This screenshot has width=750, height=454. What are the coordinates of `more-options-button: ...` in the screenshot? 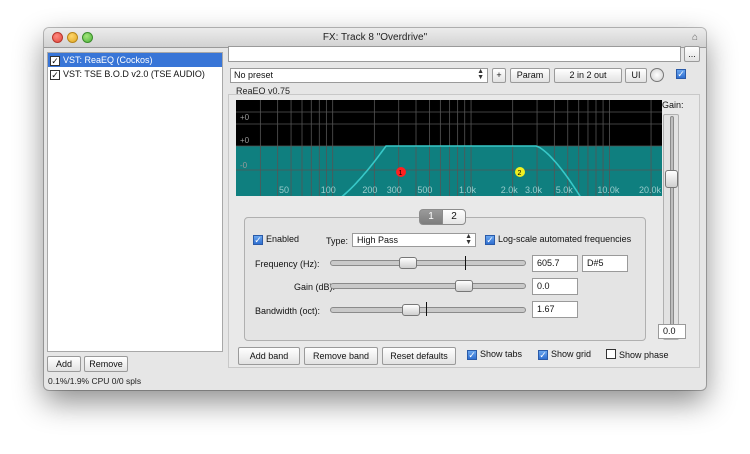 It's located at (692, 54).